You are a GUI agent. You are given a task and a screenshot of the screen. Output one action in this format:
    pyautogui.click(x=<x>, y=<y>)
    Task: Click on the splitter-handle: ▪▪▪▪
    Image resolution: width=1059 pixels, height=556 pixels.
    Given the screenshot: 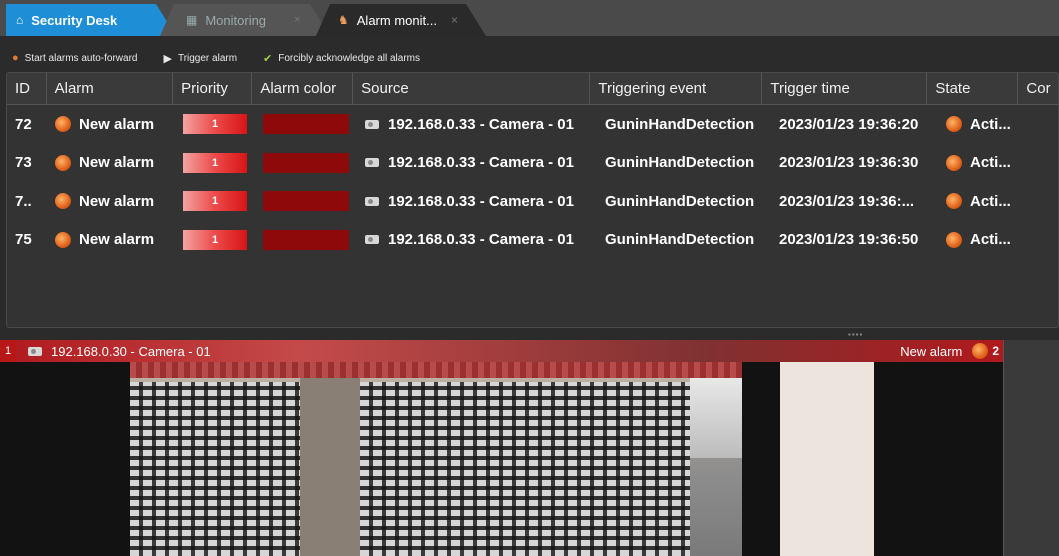 What is the action you would take?
    pyautogui.click(x=855, y=334)
    